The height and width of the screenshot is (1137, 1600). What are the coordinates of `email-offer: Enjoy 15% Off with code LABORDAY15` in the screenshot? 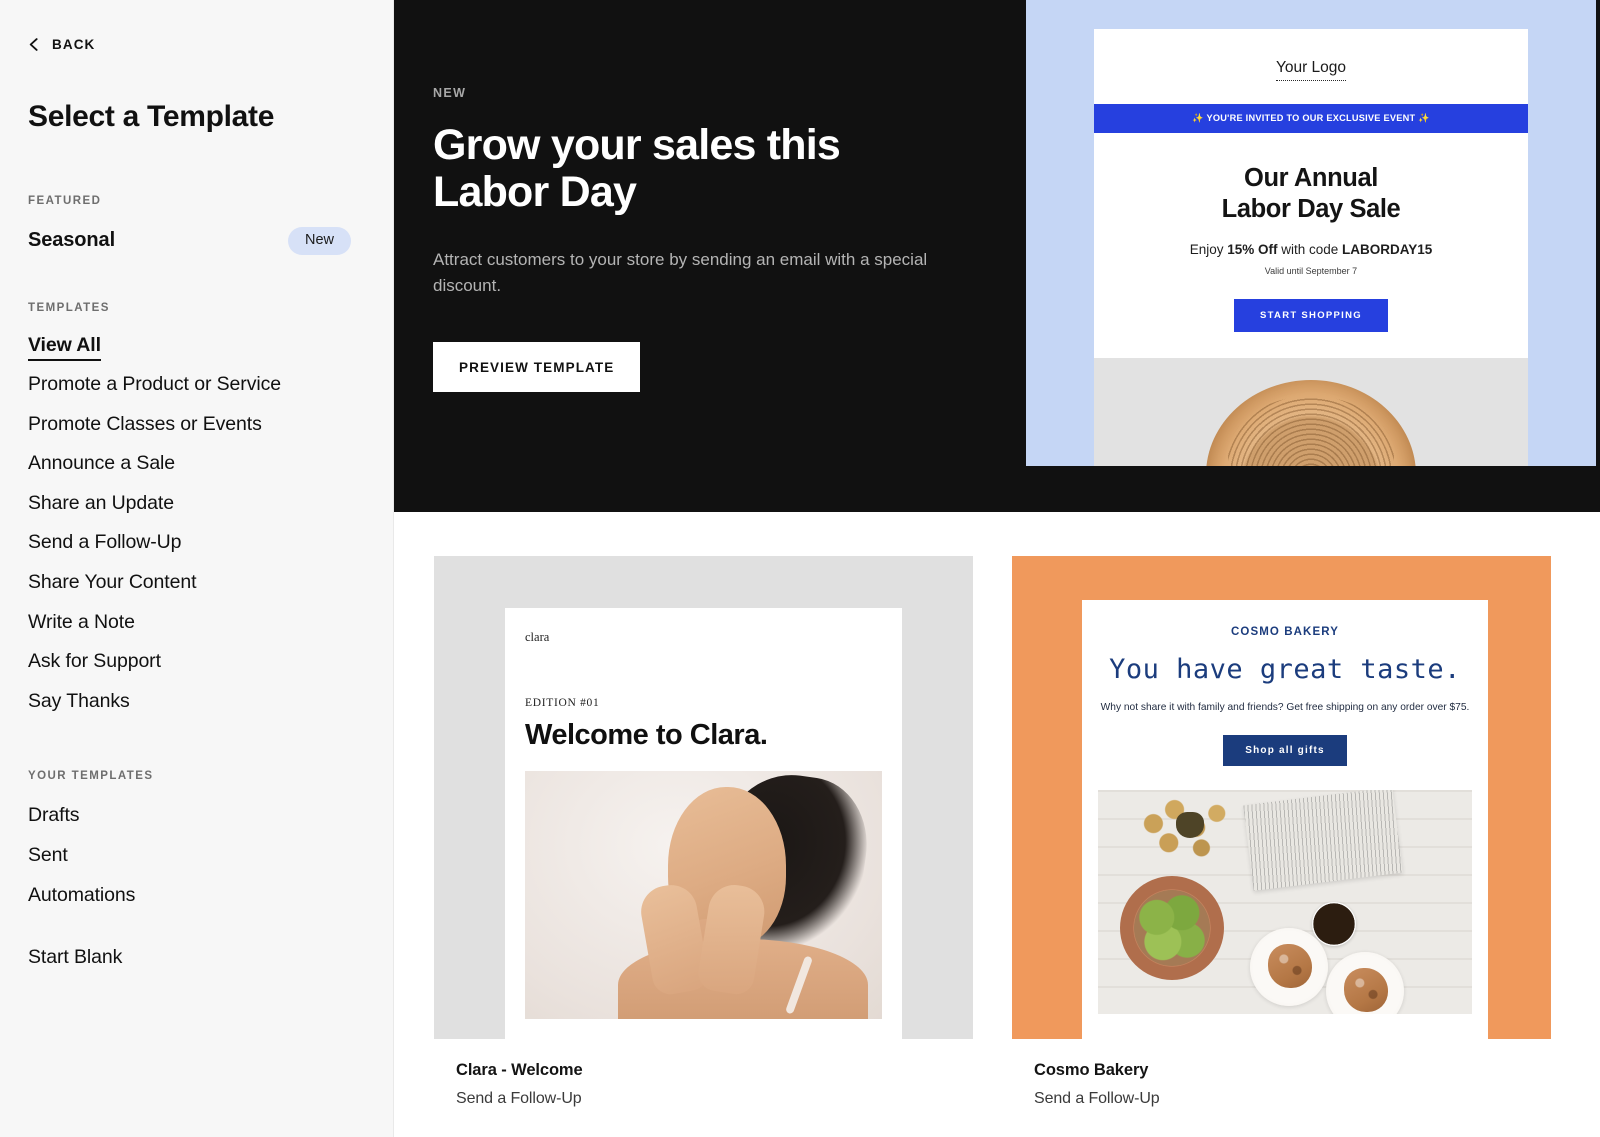 It's located at (1311, 249).